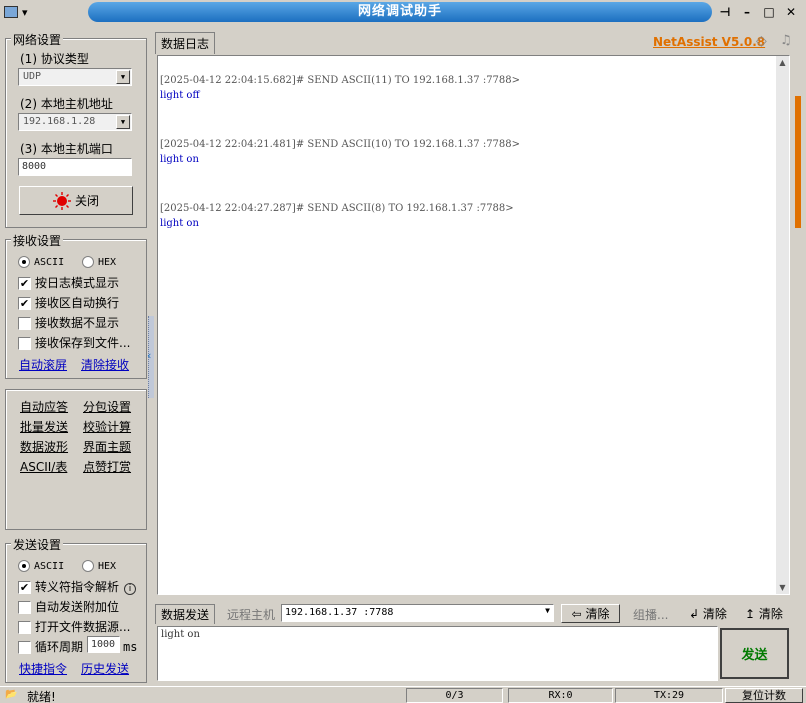 The image size is (806, 703). I want to click on window-title: 网络调试助手, so click(400, 12).